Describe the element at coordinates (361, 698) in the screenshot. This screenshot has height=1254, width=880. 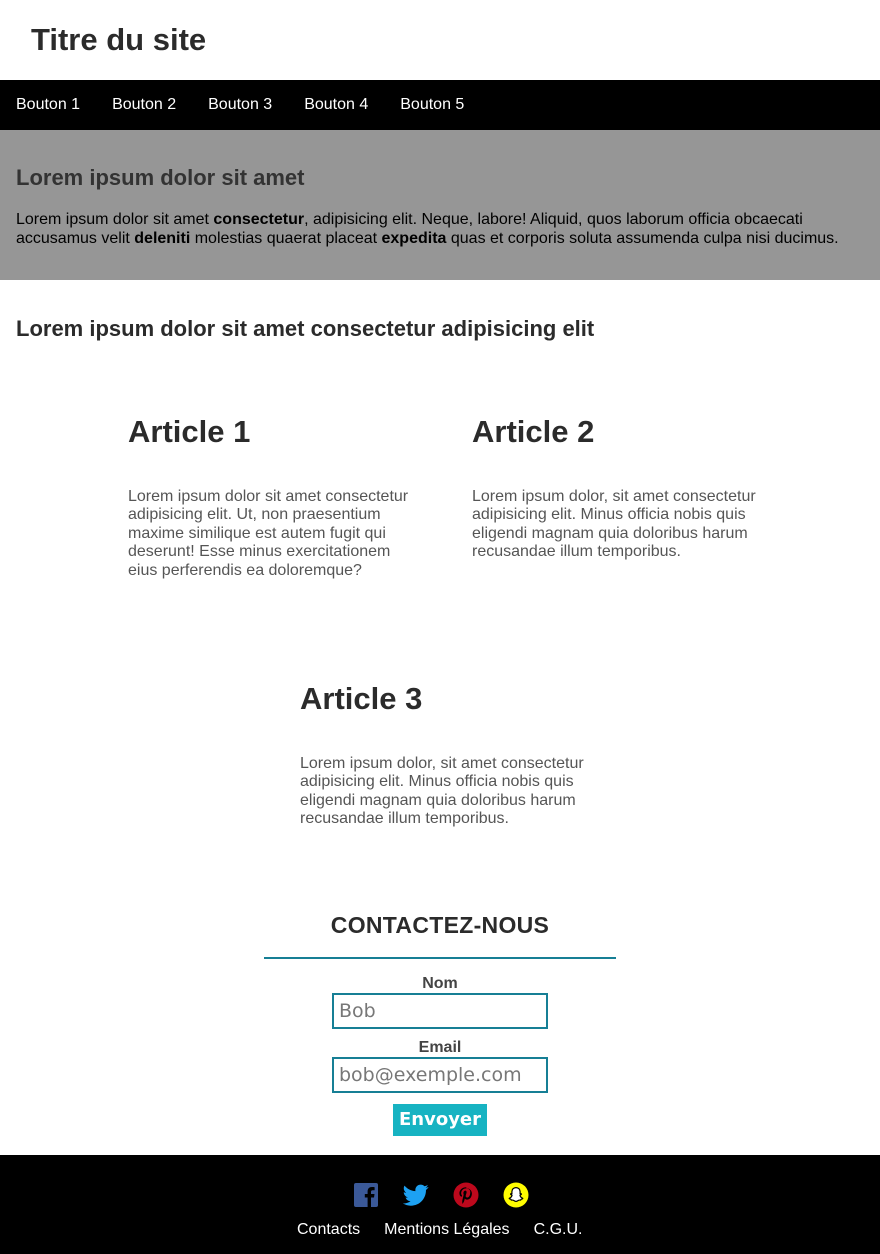
I see `article-title: Article 3` at that location.